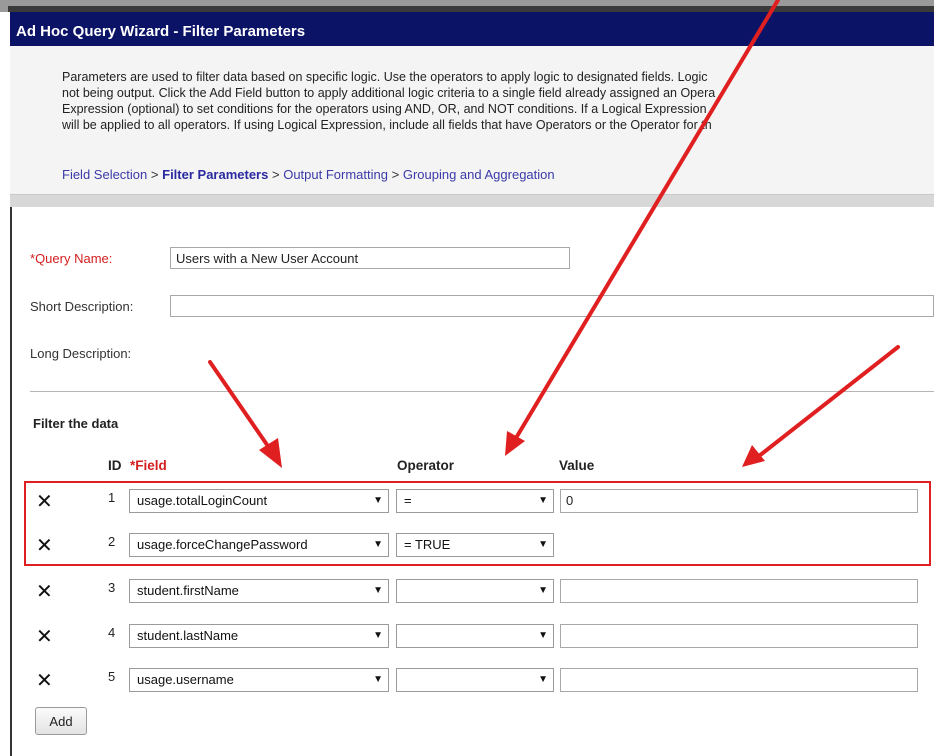 This screenshot has height=756, width=934. What do you see at coordinates (467, 6) in the screenshot?
I see `window-top-border` at bounding box center [467, 6].